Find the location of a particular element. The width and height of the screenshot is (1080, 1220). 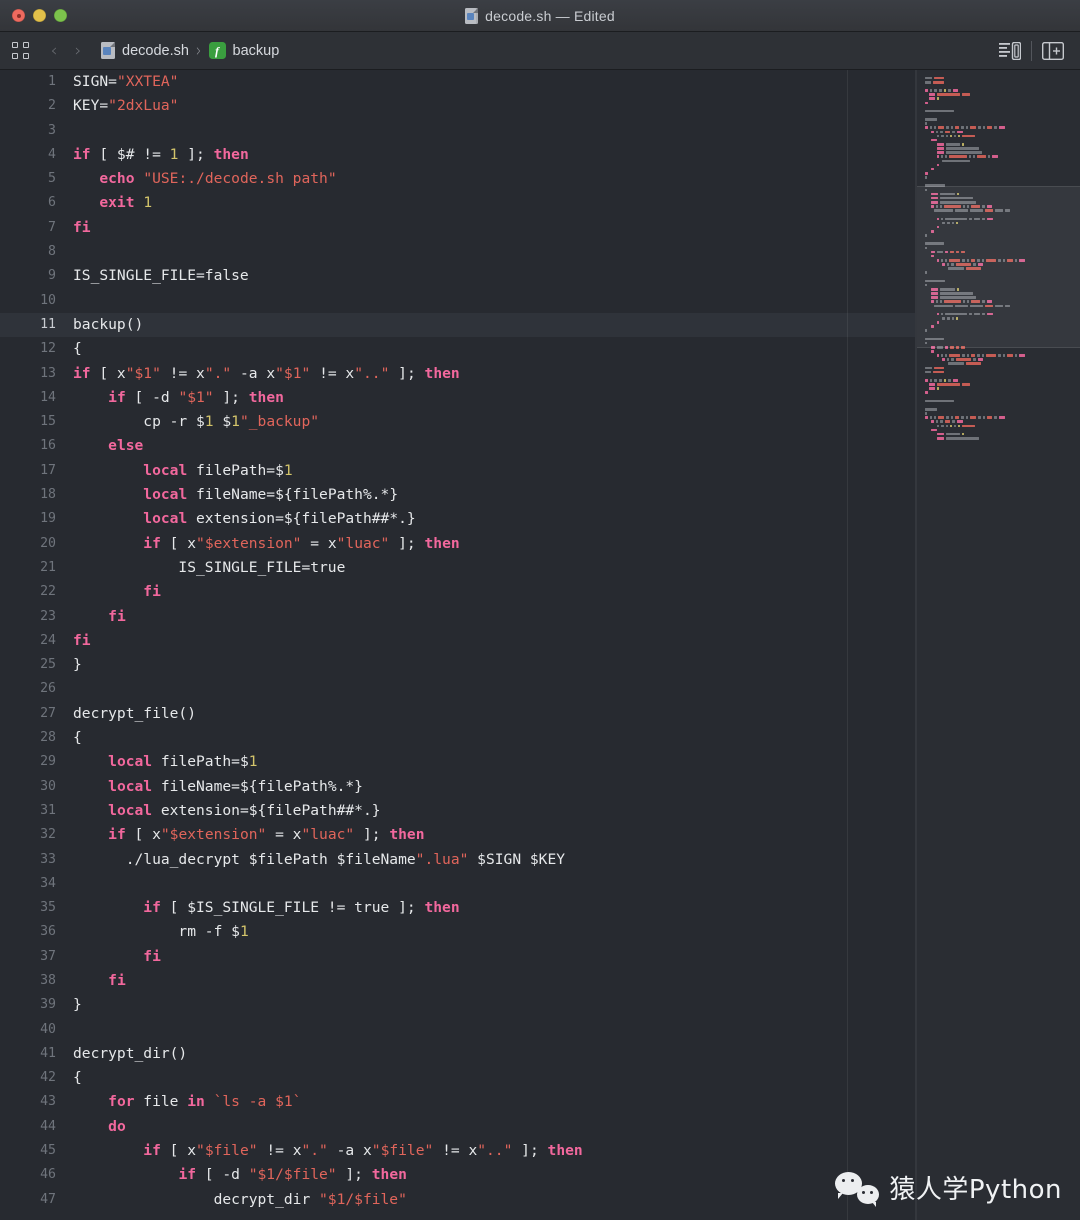

line-text: if [ -d "$1/$file" ]; then is located at coordinates (292, 1175).